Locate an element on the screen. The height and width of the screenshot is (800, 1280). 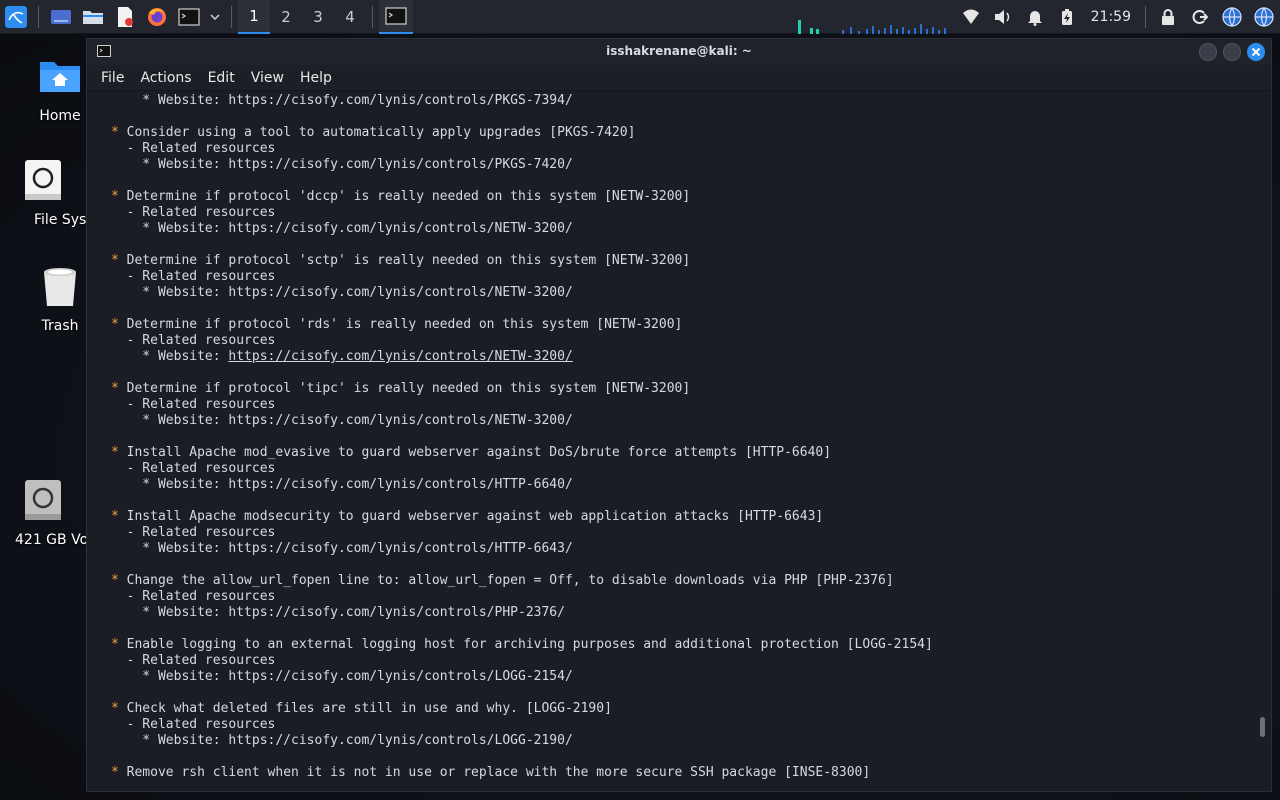
terminal-dropdown-button is located at coordinates (215, 17).